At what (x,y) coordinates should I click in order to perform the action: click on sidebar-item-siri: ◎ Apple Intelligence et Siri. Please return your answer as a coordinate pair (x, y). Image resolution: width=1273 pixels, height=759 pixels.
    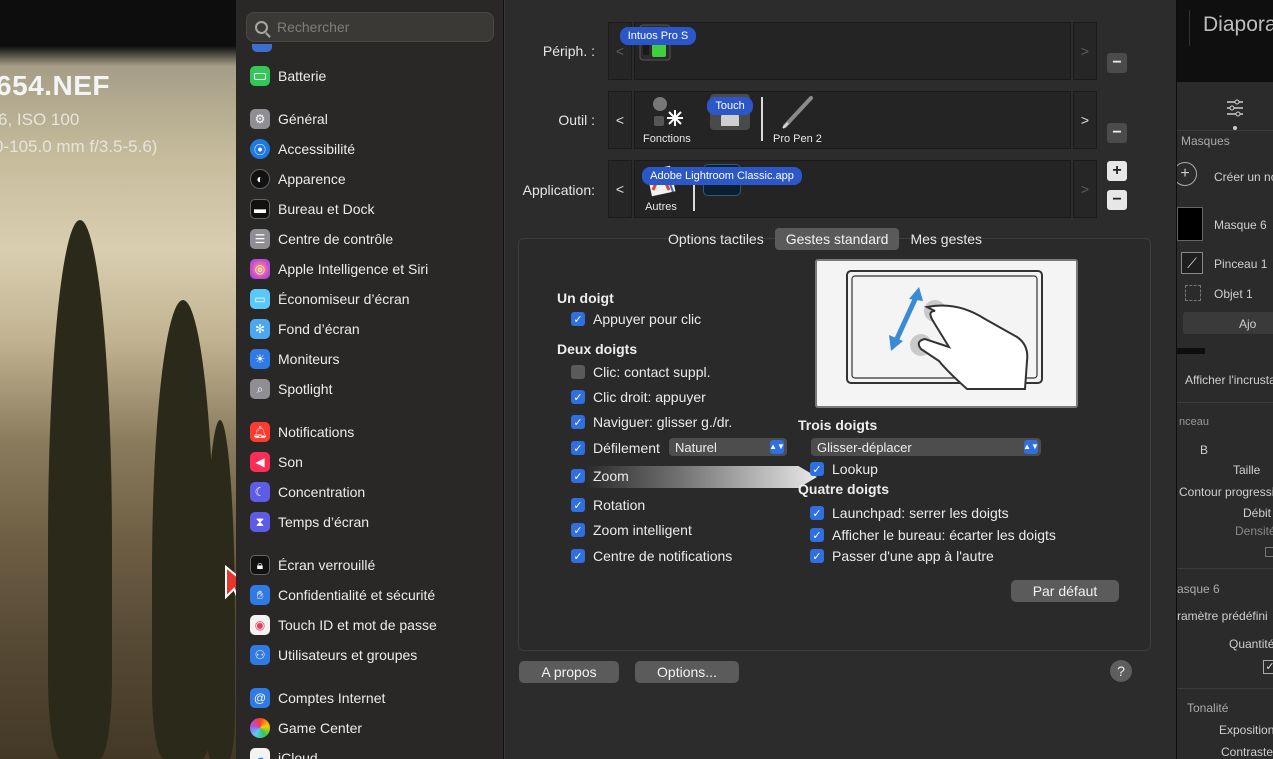
    Looking at the image, I should click on (339, 269).